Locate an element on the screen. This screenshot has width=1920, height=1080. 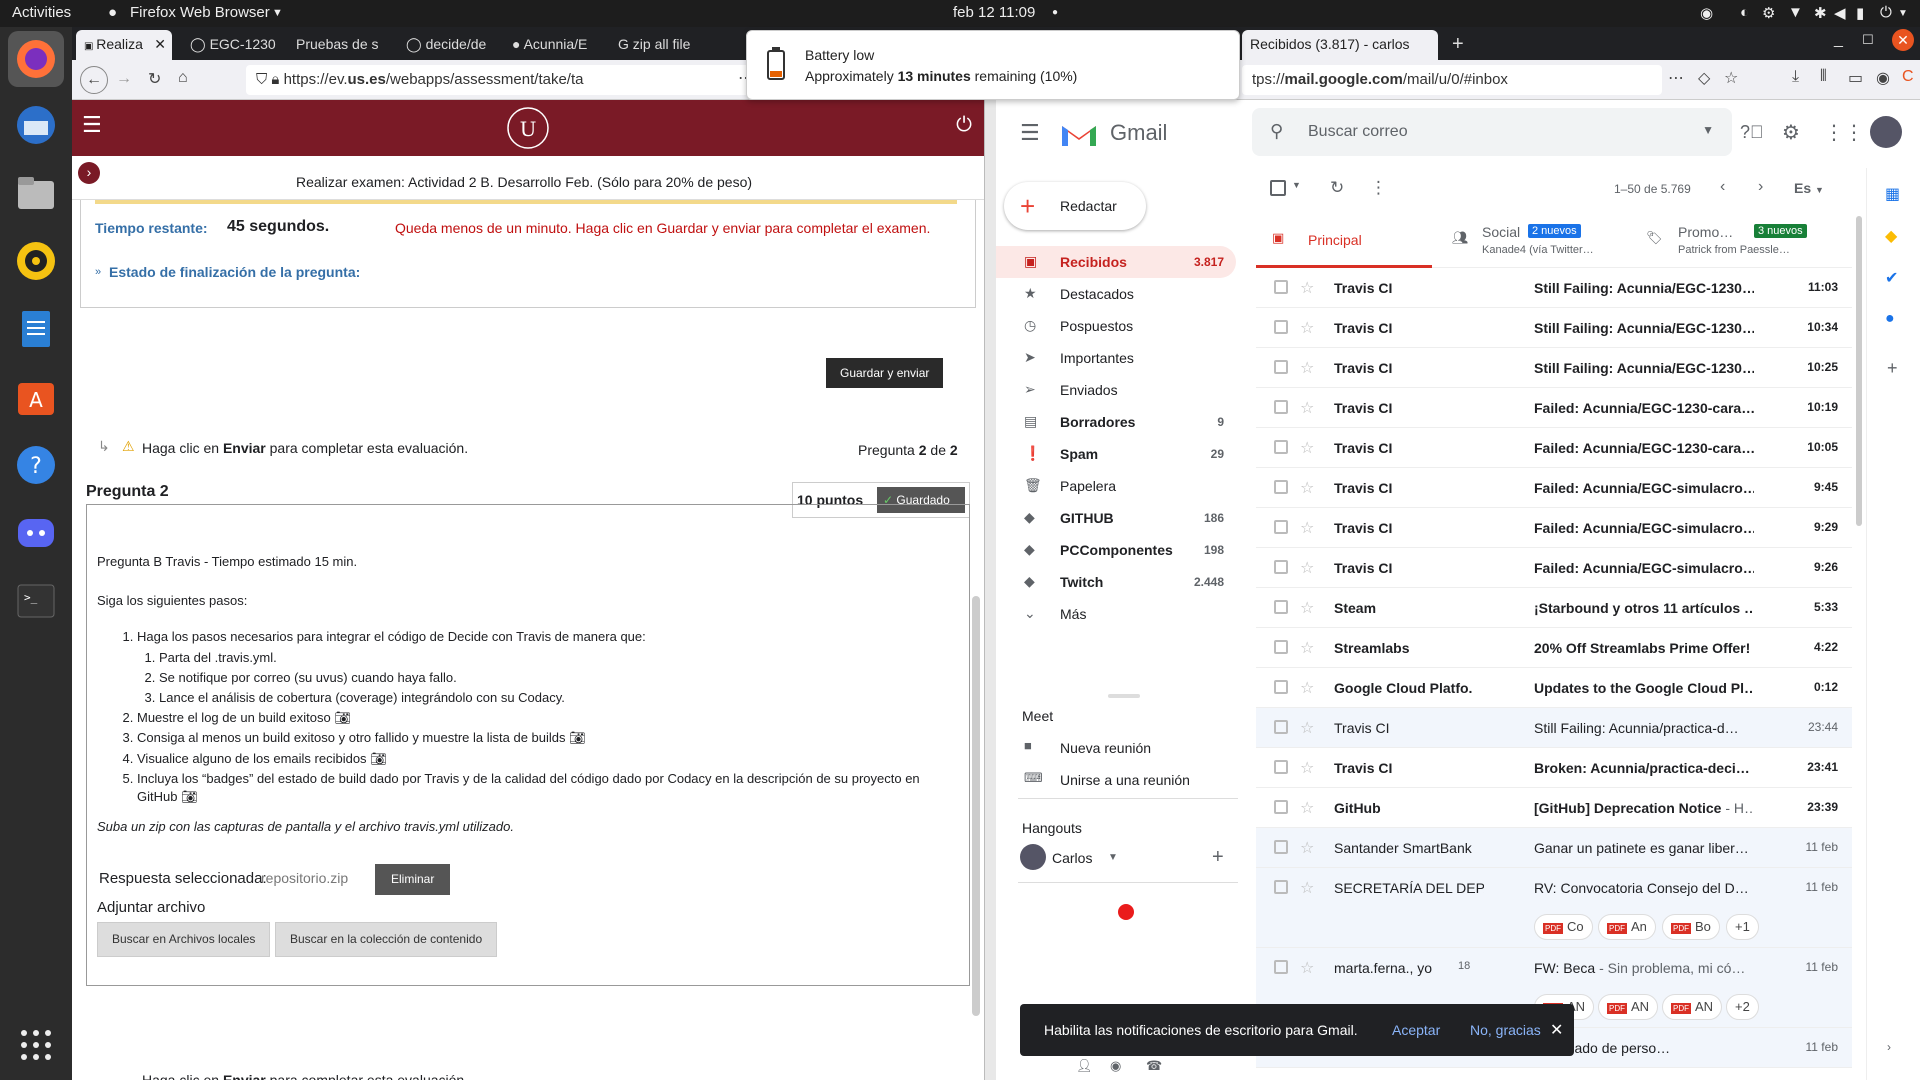
search-options-icon: ▼ is located at coordinates (1708, 130).